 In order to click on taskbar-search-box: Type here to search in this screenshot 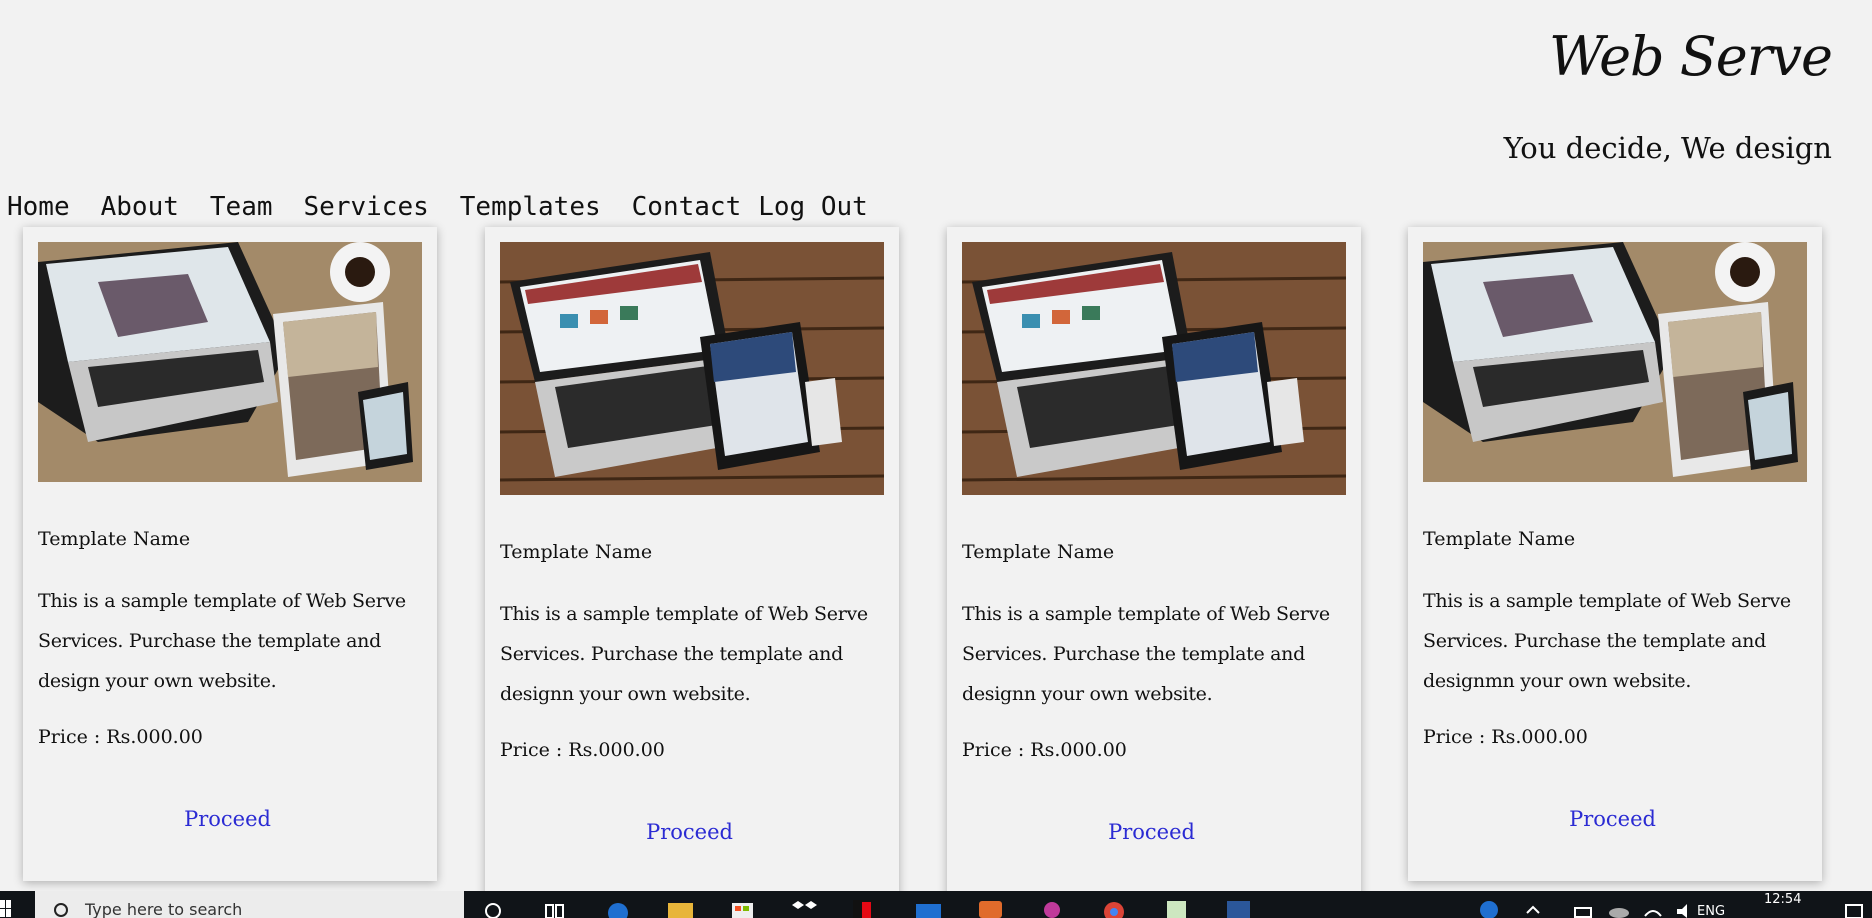, I will do `click(249, 904)`.